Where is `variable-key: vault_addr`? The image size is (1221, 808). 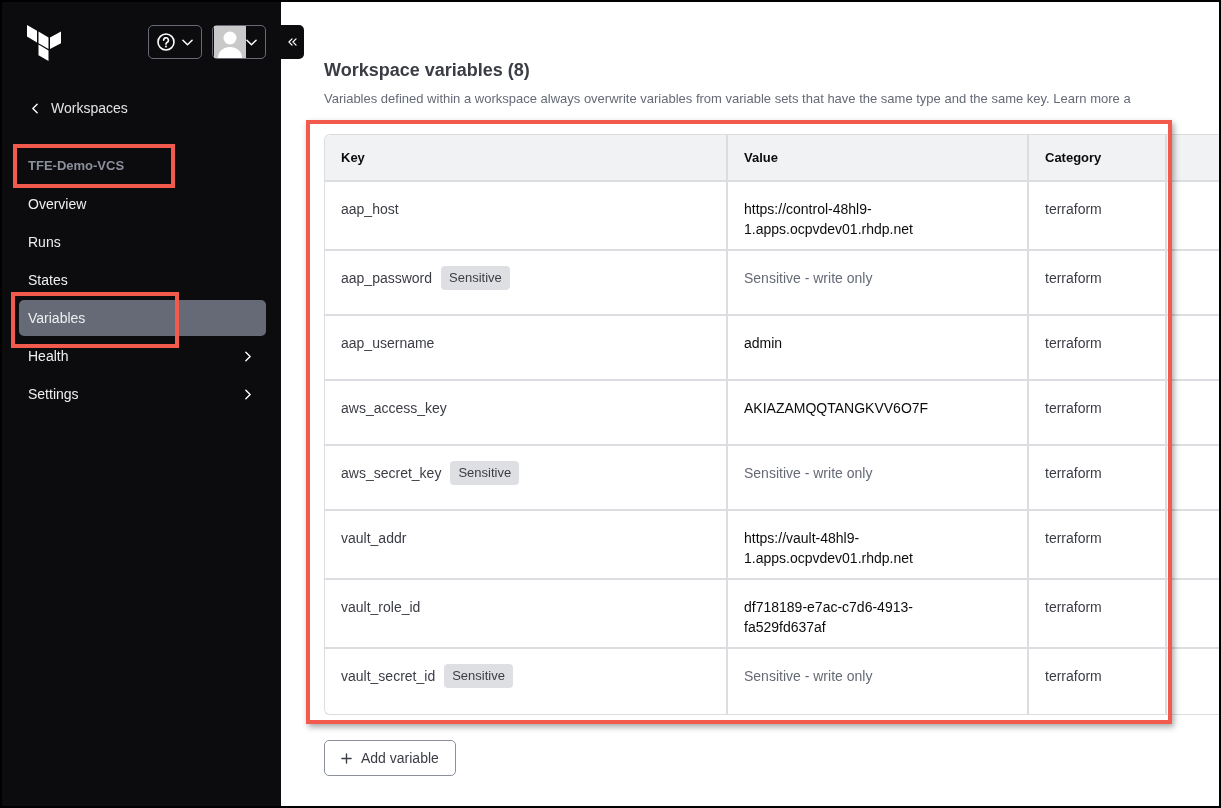 variable-key: vault_addr is located at coordinates (374, 538).